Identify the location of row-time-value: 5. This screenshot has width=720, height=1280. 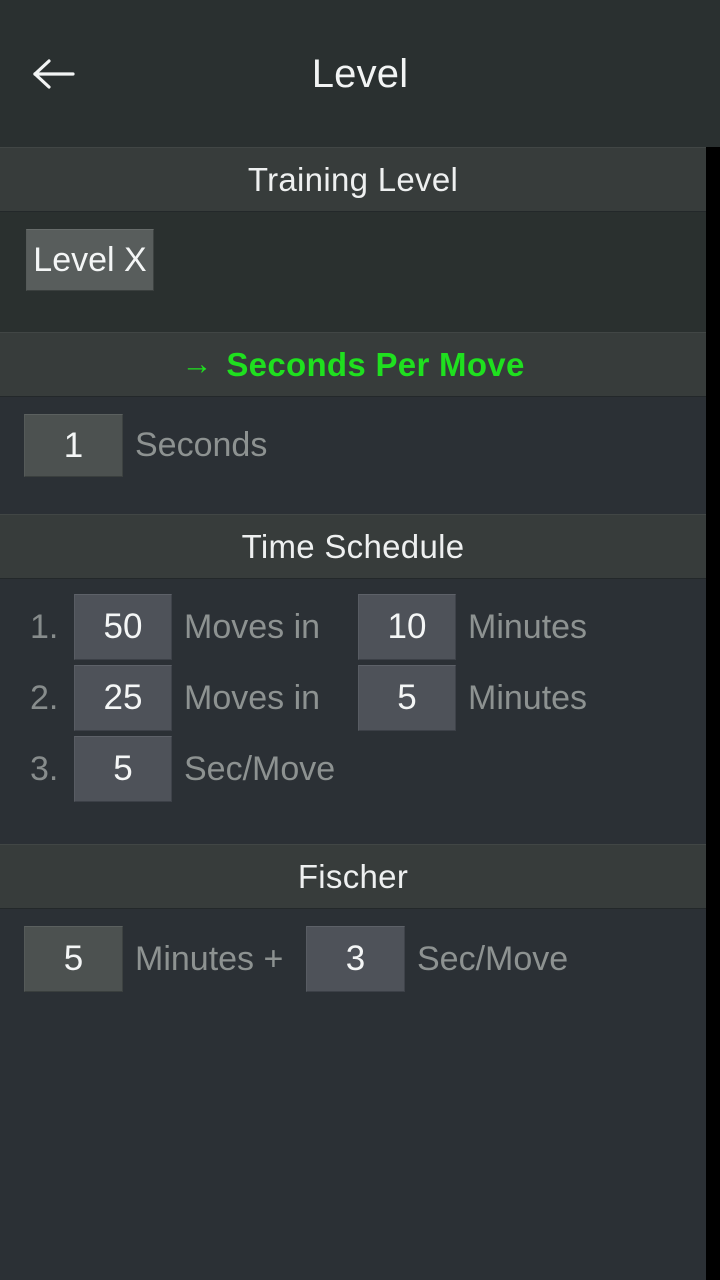
(407, 698).